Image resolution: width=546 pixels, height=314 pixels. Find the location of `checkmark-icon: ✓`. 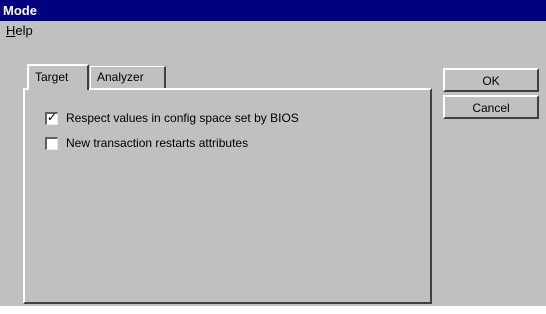

checkmark-icon: ✓ is located at coordinates (52, 116).